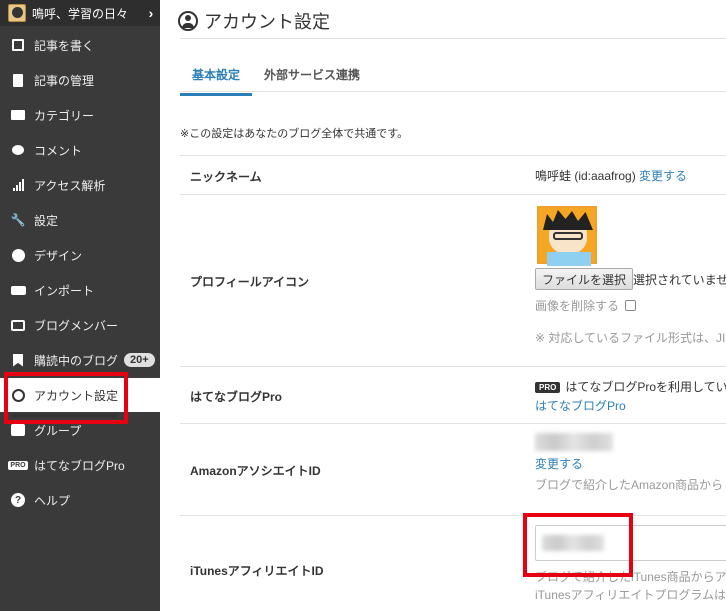  What do you see at coordinates (630, 338) in the screenshot?
I see `file-format-note: ※ 対応しているファイル形式は、JI` at bounding box center [630, 338].